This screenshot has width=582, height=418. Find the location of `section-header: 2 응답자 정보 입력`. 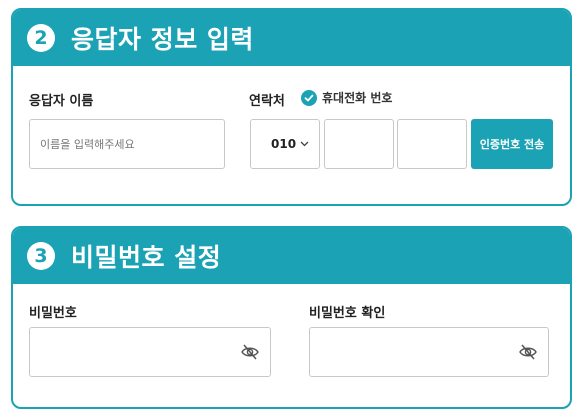

section-header: 2 응답자 정보 입력 is located at coordinates (291, 38).